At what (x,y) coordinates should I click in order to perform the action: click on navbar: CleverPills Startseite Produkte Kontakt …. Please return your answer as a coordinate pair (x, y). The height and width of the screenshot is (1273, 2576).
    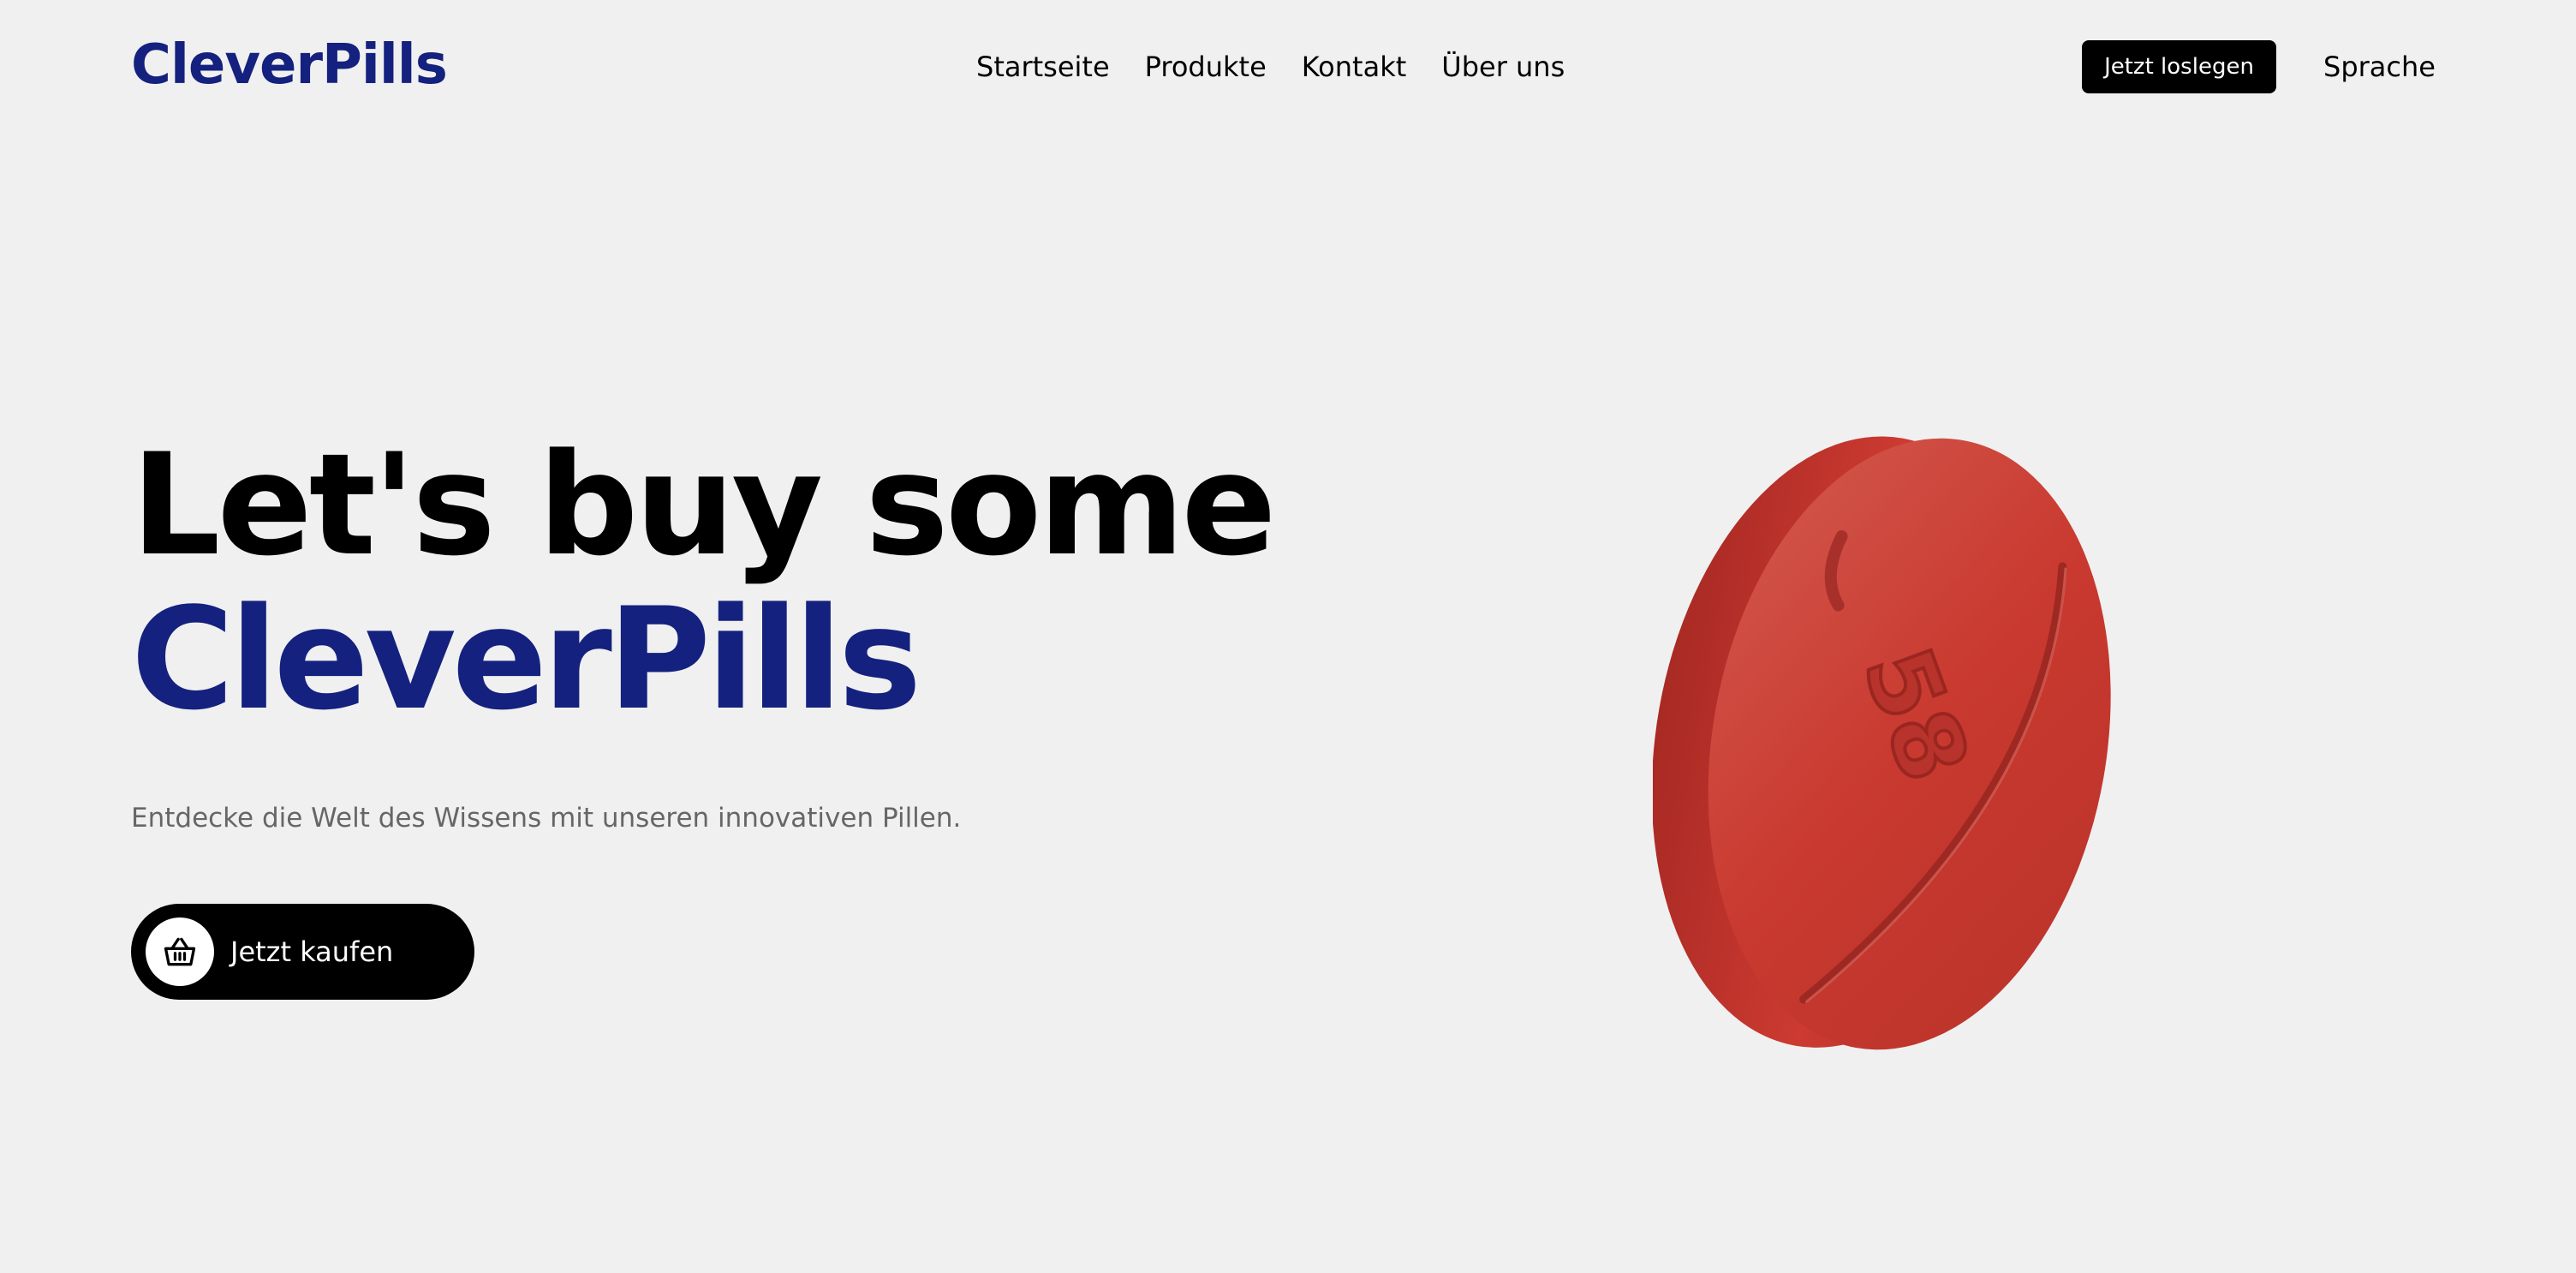
    Looking at the image, I should click on (1288, 66).